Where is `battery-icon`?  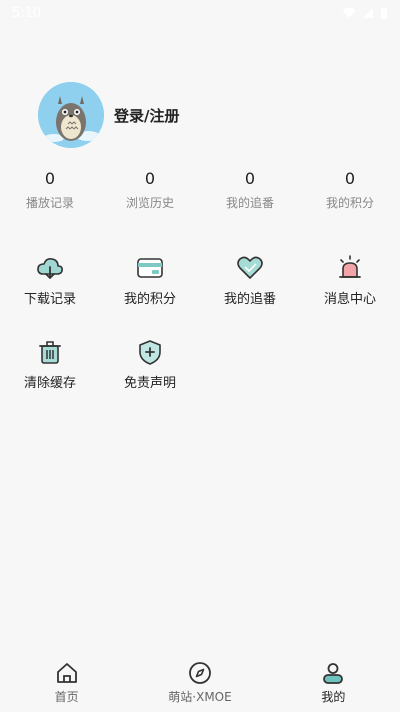 battery-icon is located at coordinates (384, 13).